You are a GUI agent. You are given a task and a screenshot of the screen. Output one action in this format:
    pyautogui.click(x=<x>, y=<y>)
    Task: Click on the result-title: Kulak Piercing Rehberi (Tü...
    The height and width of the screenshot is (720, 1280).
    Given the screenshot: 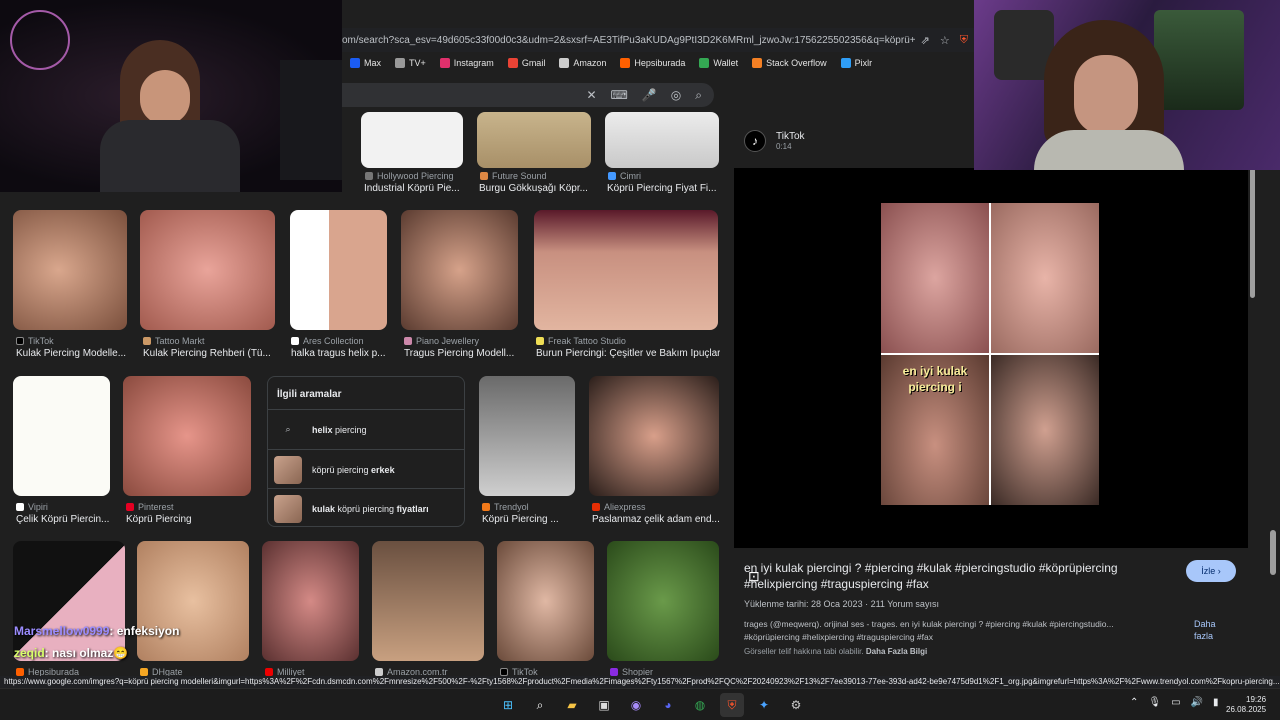 What is the action you would take?
    pyautogui.click(x=208, y=353)
    